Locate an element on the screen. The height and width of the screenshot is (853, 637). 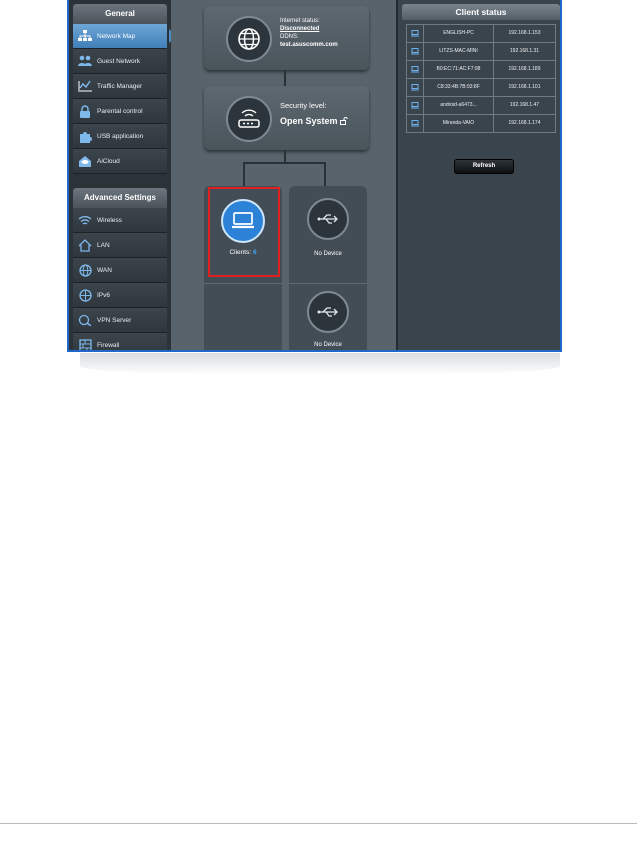
puzzle-icon is located at coordinates (85, 136).